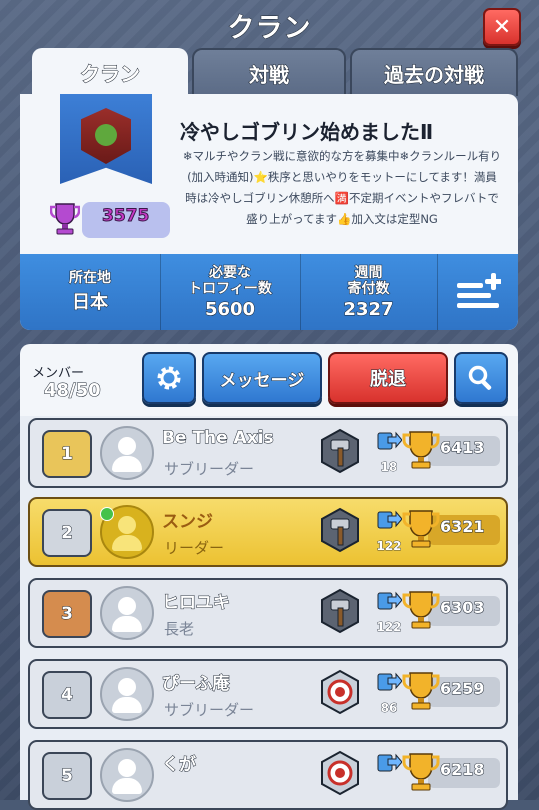  Describe the element at coordinates (368, 309) in the screenshot. I see `stat-weekly-value: 2327` at that location.